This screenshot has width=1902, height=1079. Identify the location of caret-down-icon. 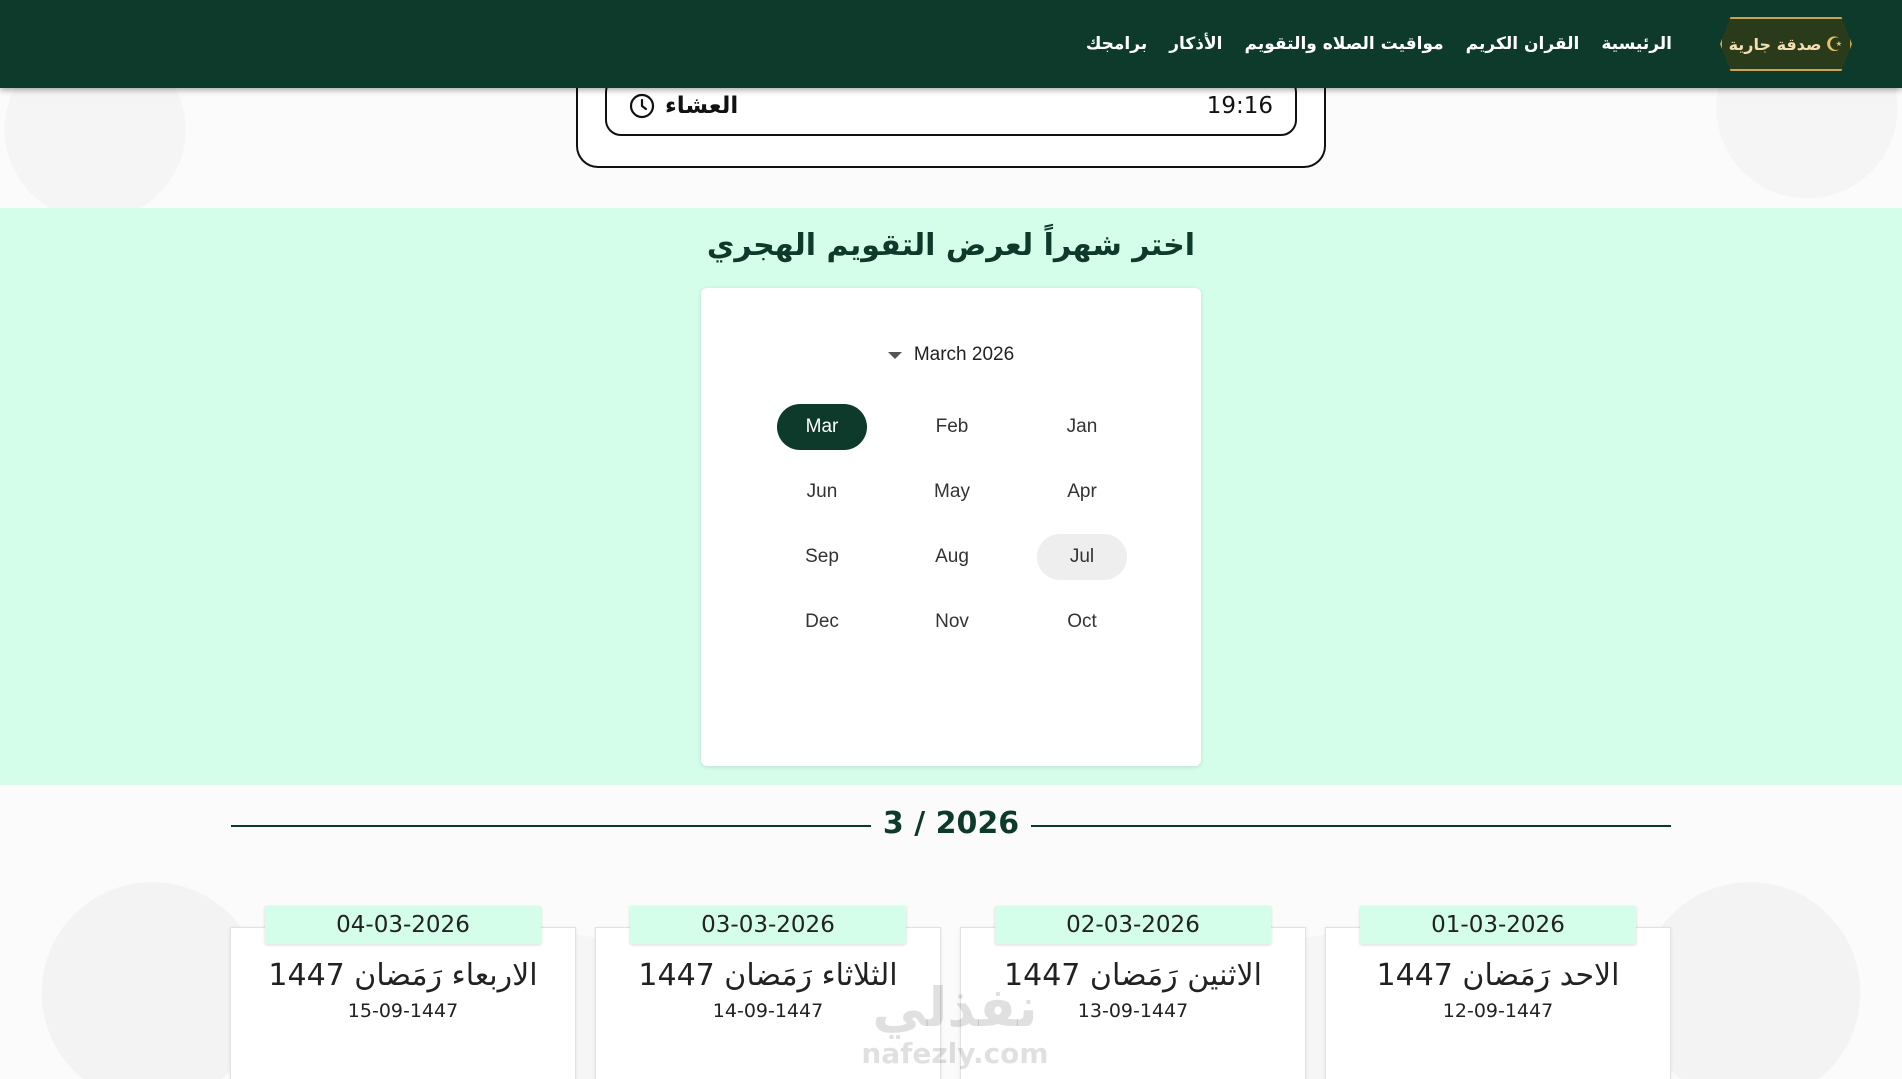
(894, 355).